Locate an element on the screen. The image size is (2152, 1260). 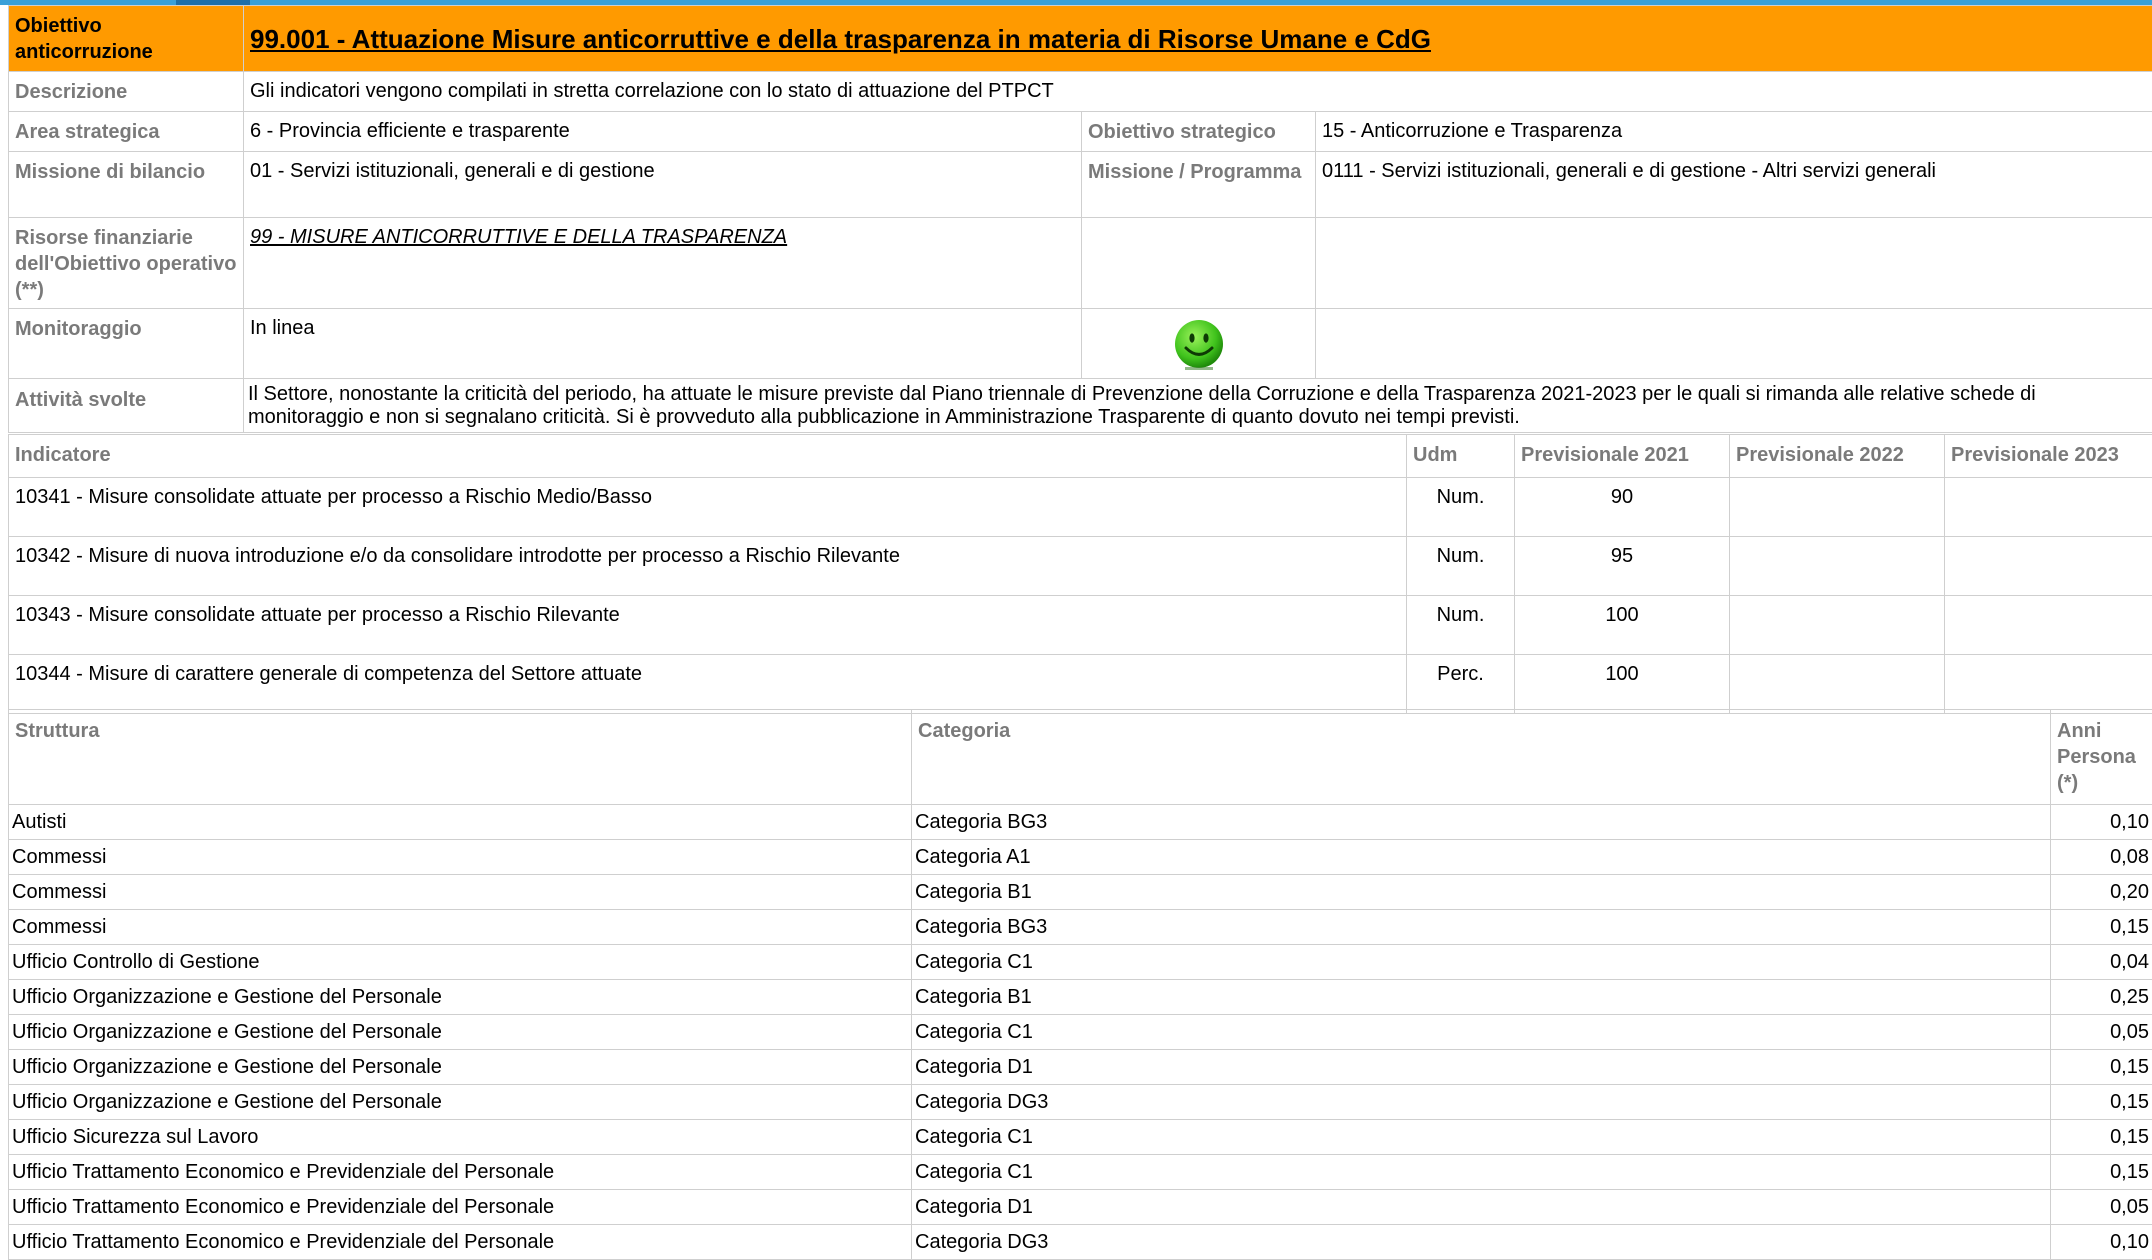
col-indicatore: Indicatore is located at coordinates (708, 456).